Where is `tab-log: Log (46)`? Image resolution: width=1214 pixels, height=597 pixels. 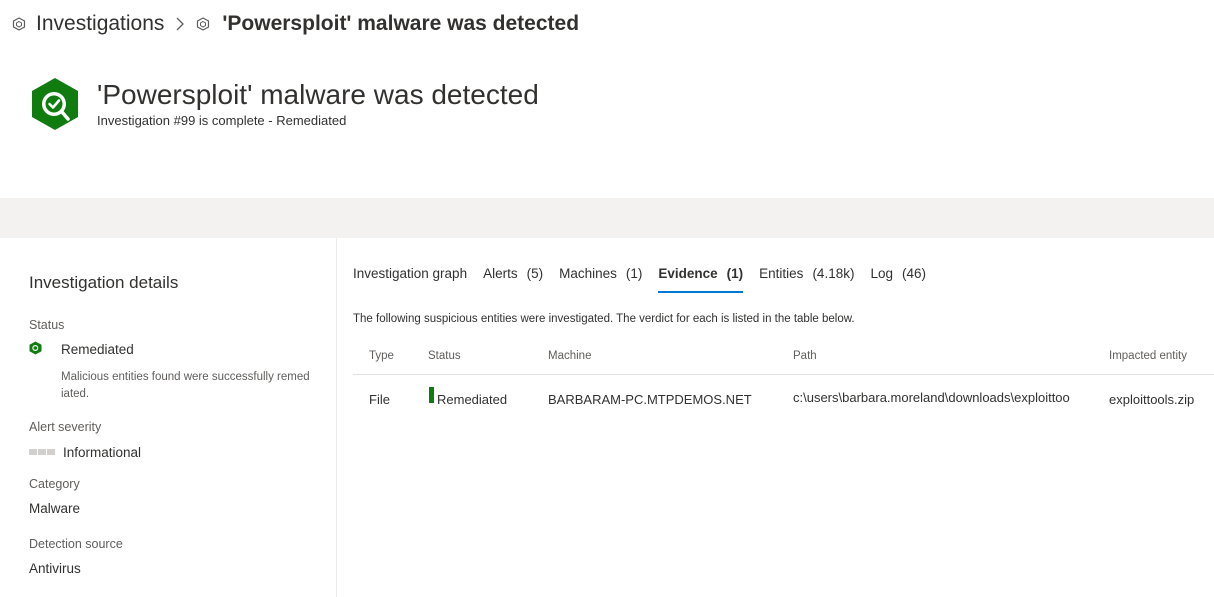 tab-log: Log (46) is located at coordinates (898, 280).